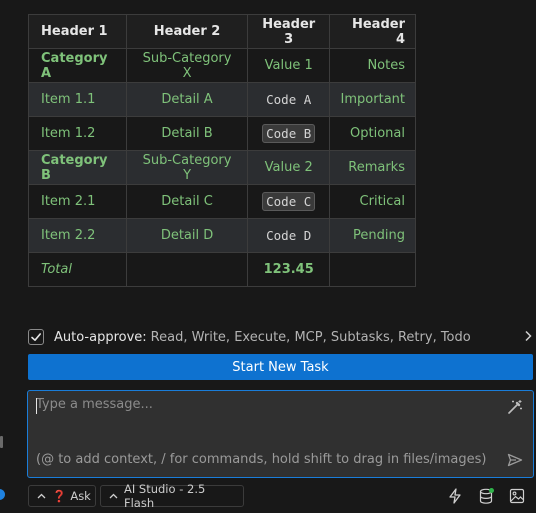 The image size is (536, 513). What do you see at coordinates (455, 498) in the screenshot?
I see `lightning-icon` at bounding box center [455, 498].